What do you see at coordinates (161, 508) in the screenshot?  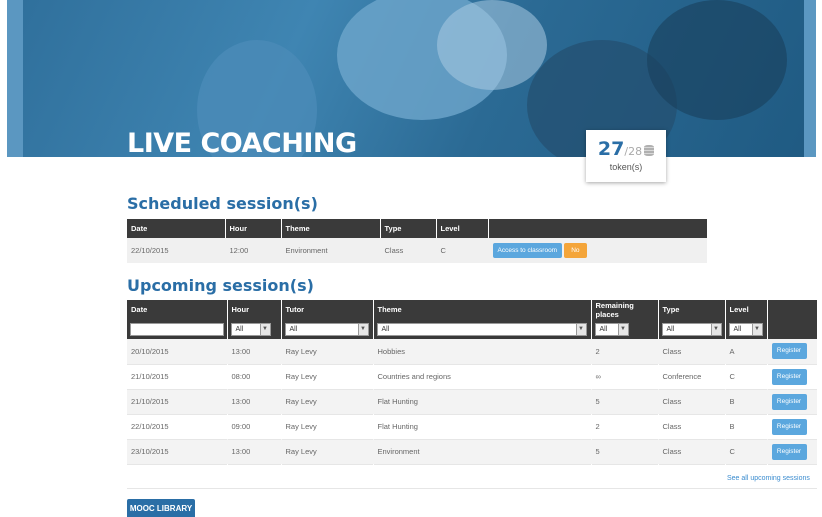 I see `mooc-library-button: MOOC LIBRARY` at bounding box center [161, 508].